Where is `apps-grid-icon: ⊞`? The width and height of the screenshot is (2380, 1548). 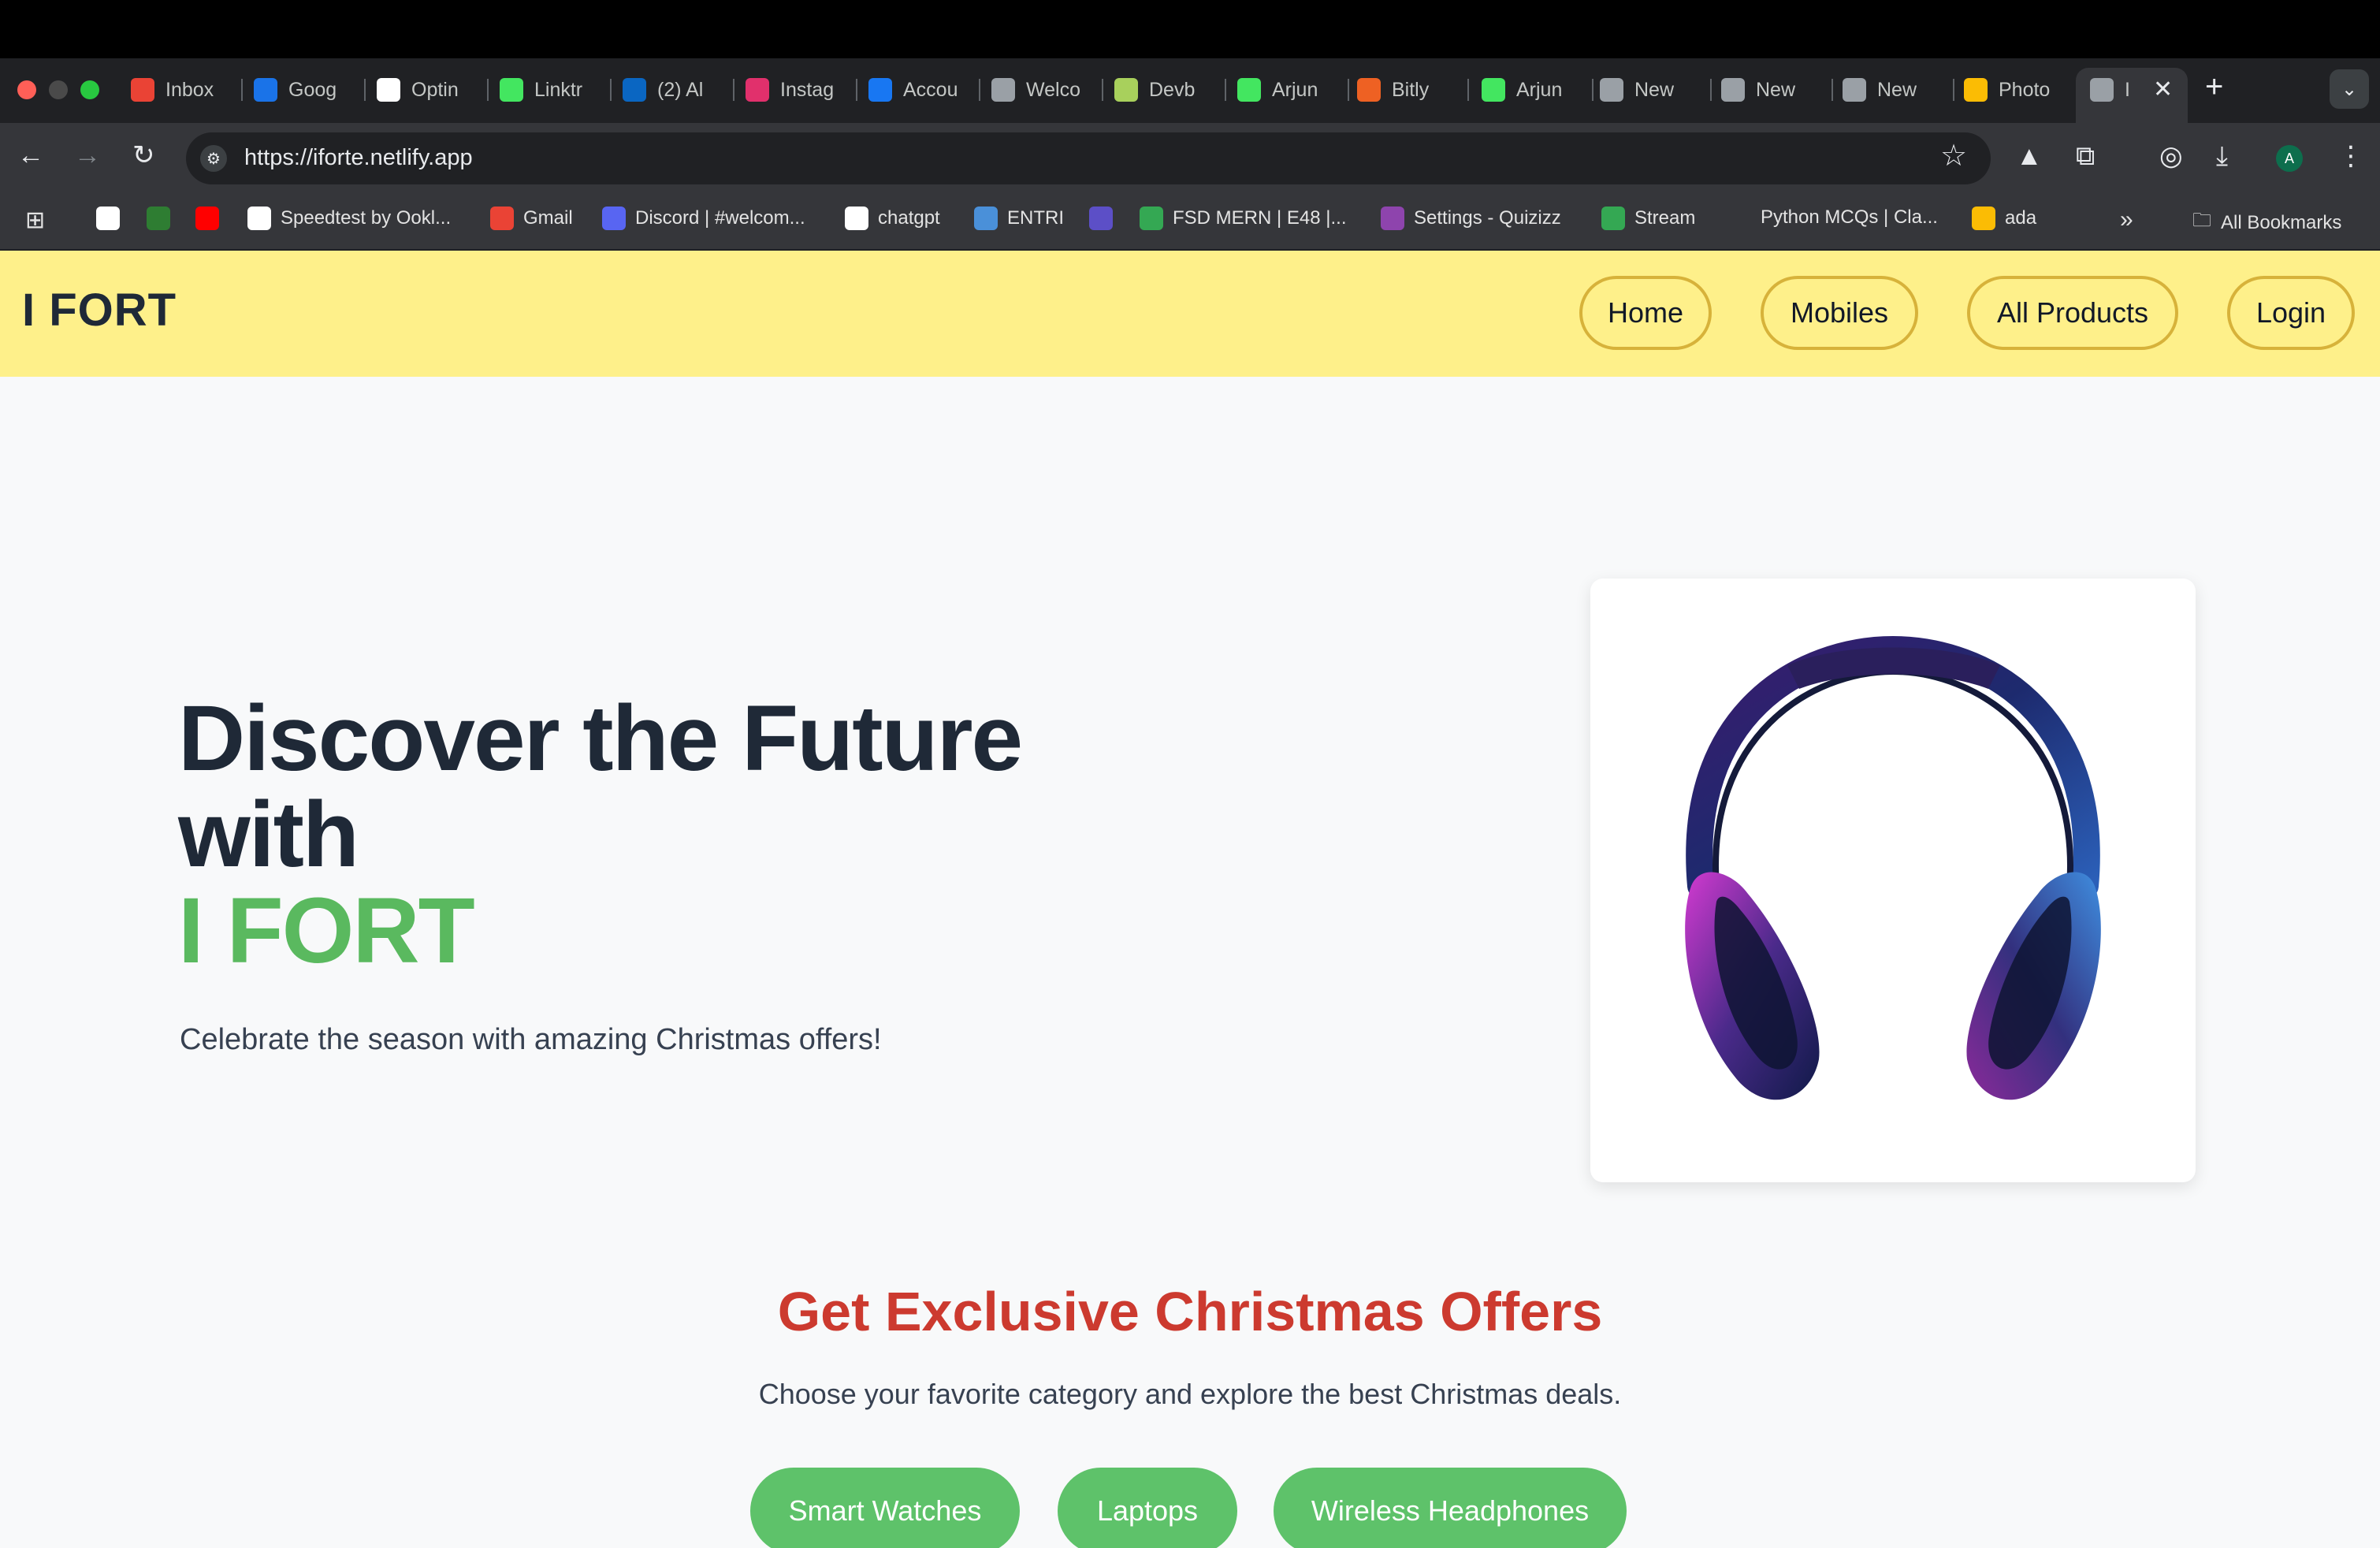 apps-grid-icon: ⊞ is located at coordinates (35, 220).